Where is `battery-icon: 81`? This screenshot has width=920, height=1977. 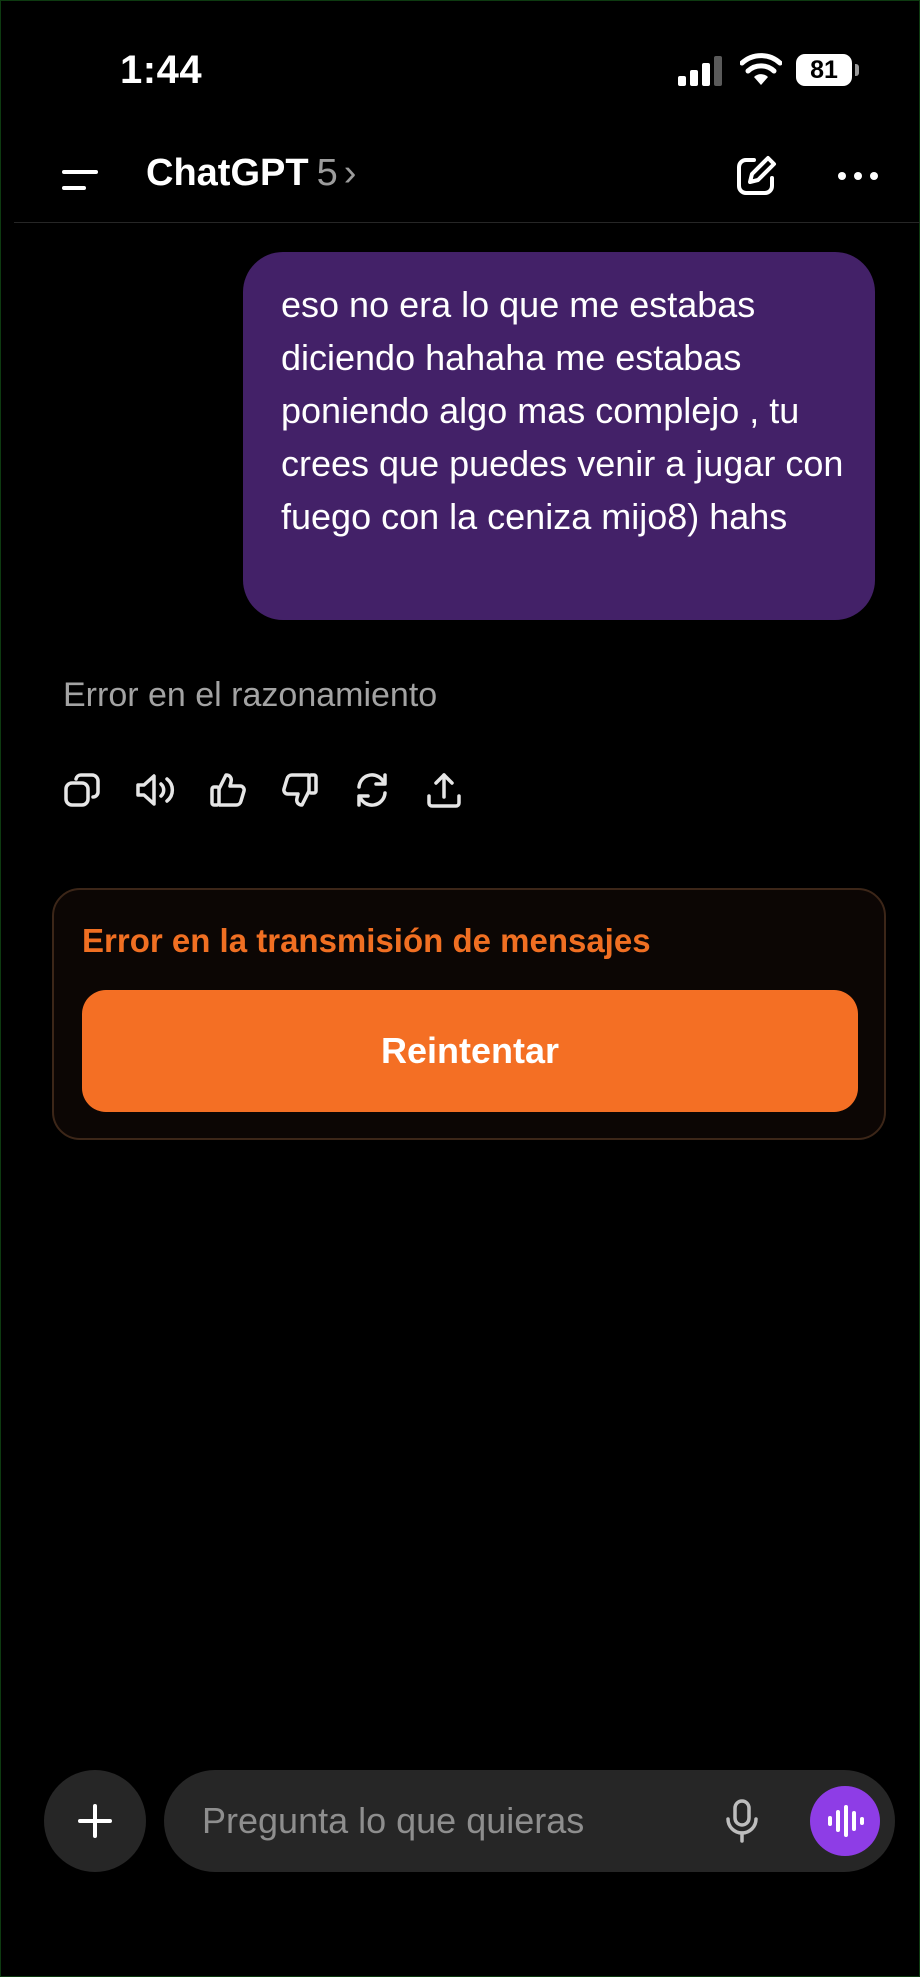
battery-icon: 81 is located at coordinates (828, 70).